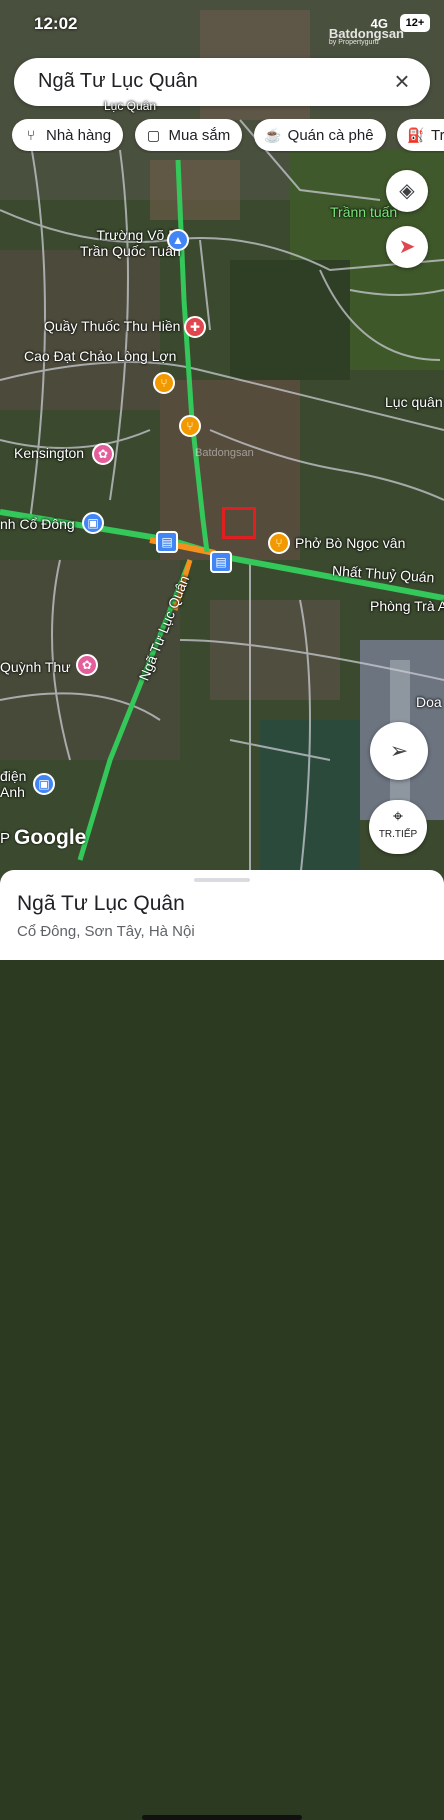 The height and width of the screenshot is (1820, 444). I want to click on place-title: Ngã Tư Lục Quân, so click(101, 903).